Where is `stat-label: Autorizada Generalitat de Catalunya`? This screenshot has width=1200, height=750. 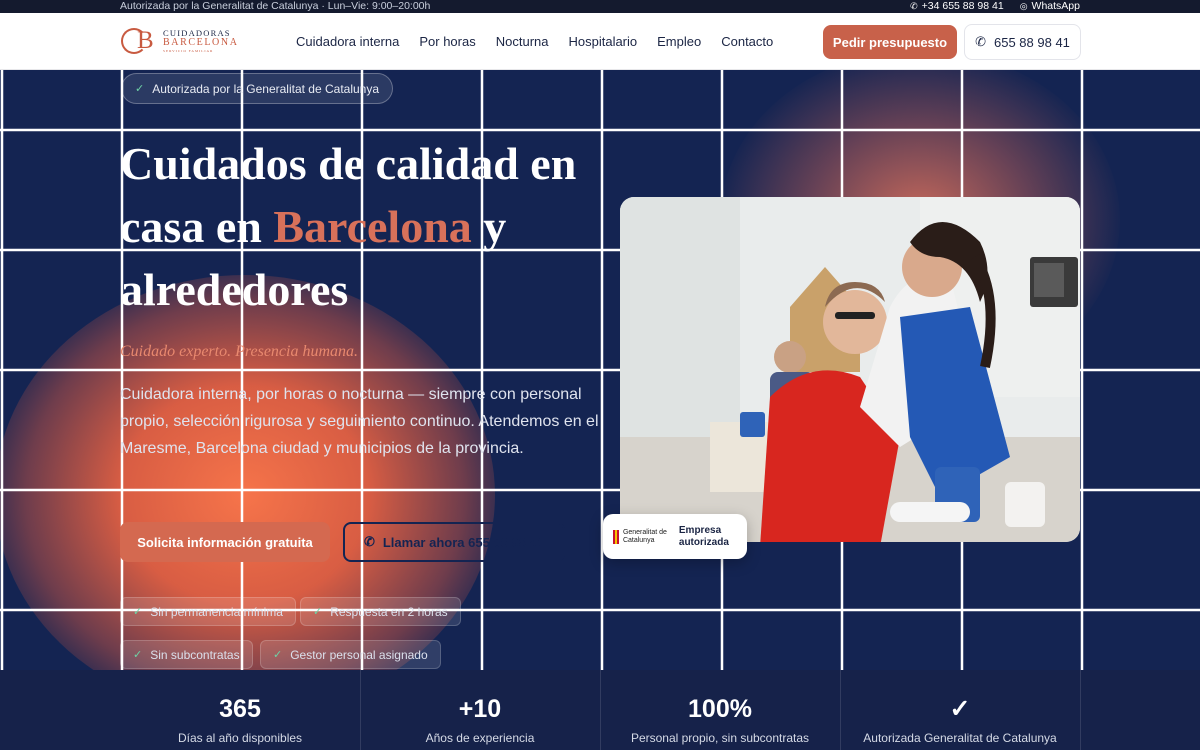
stat-label: Autorizada Generalitat de Catalunya is located at coordinates (960, 738).